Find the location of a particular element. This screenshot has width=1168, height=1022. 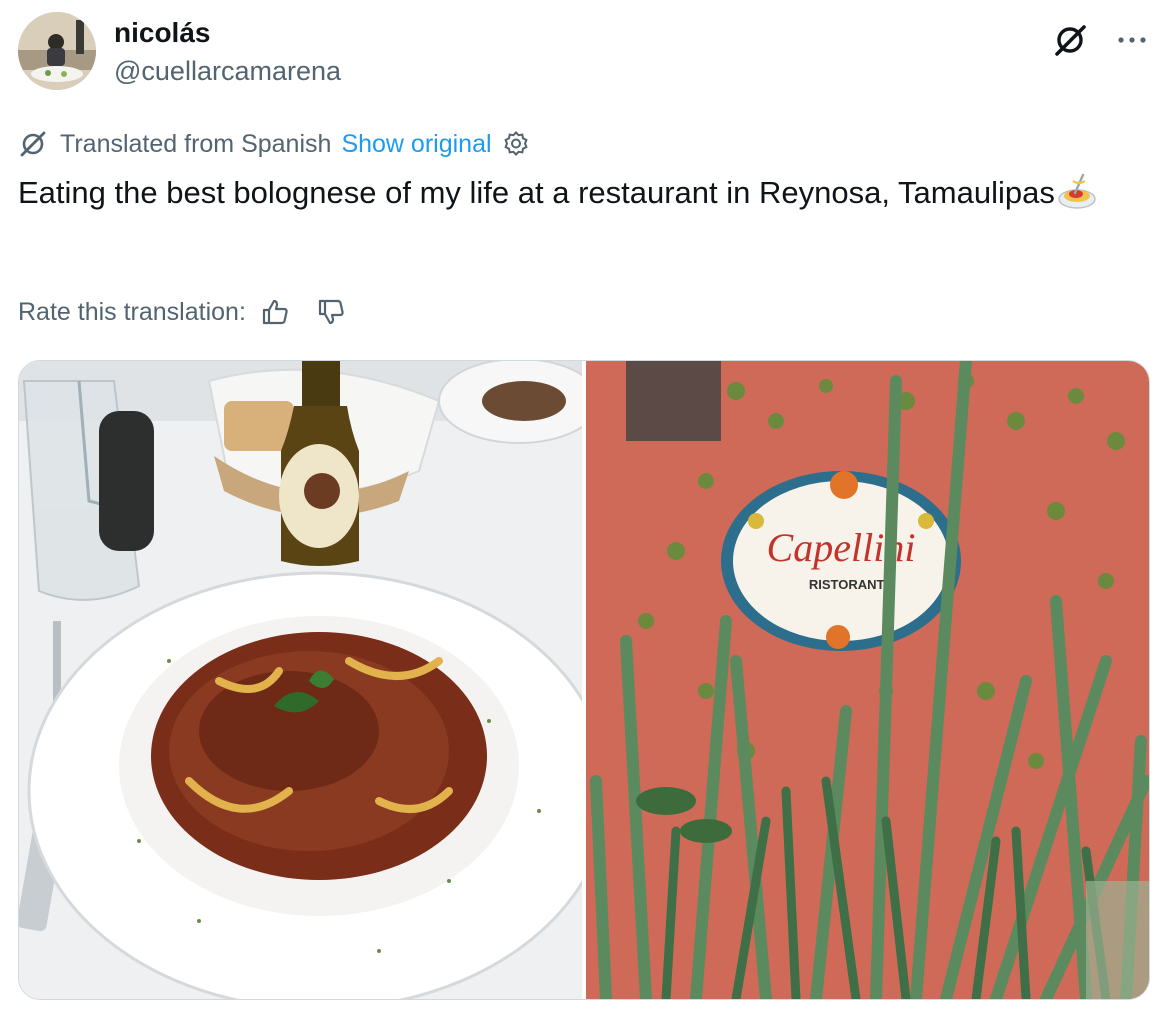

grok-slash-icon is located at coordinates (1070, 40).